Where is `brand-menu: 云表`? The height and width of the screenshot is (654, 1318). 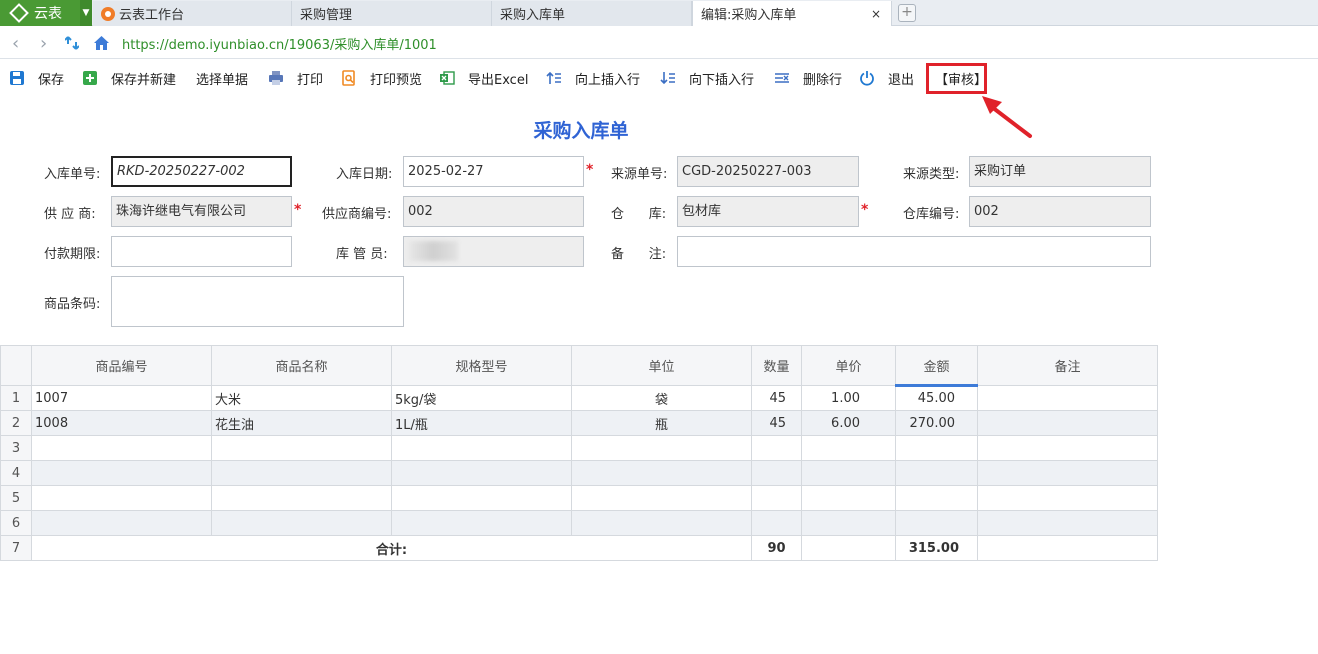 brand-menu: 云表 is located at coordinates (40, 13).